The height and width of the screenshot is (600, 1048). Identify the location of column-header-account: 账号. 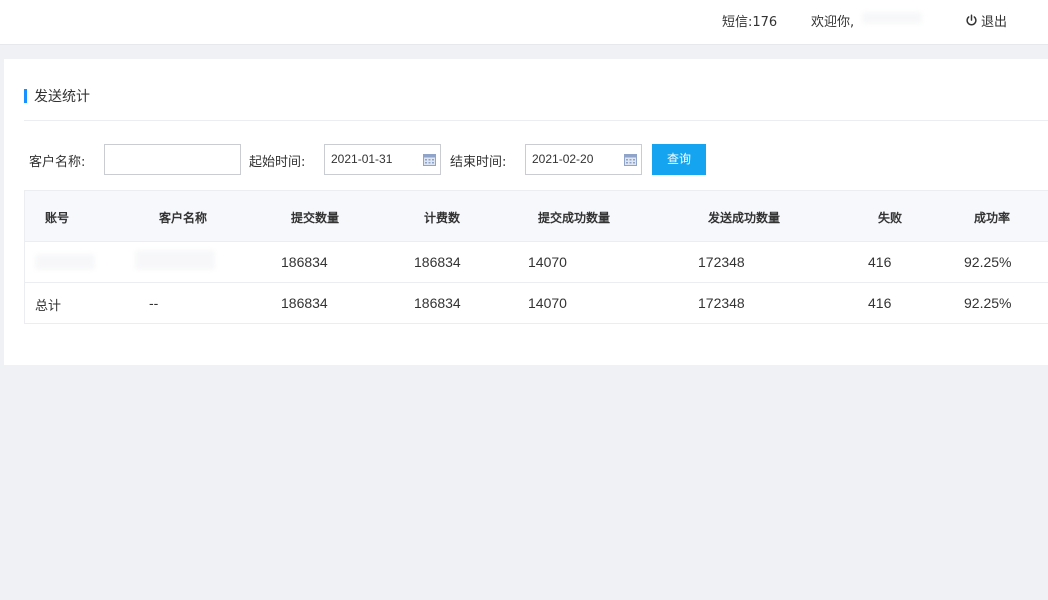
(57, 218).